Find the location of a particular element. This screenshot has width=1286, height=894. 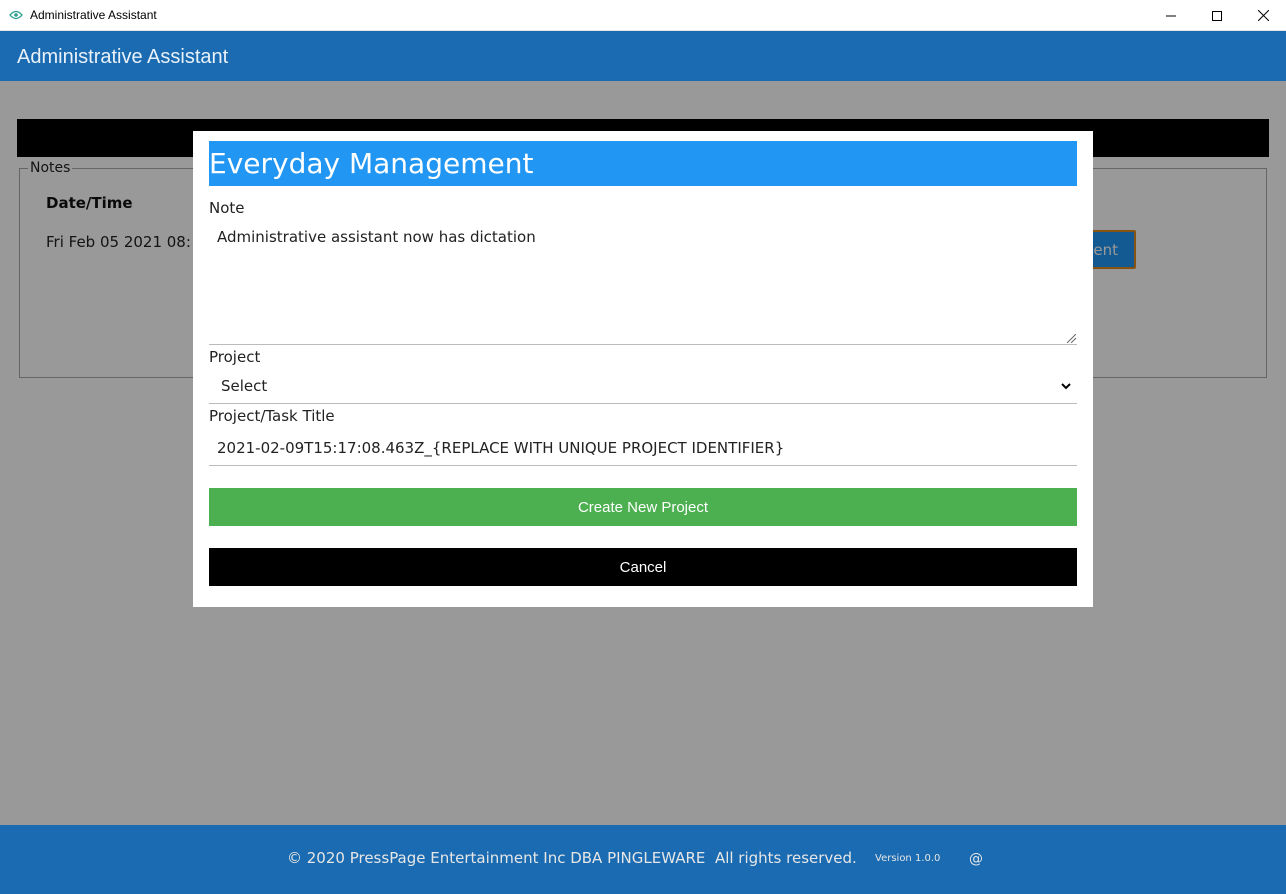

close-icon is located at coordinates (1263, 15).